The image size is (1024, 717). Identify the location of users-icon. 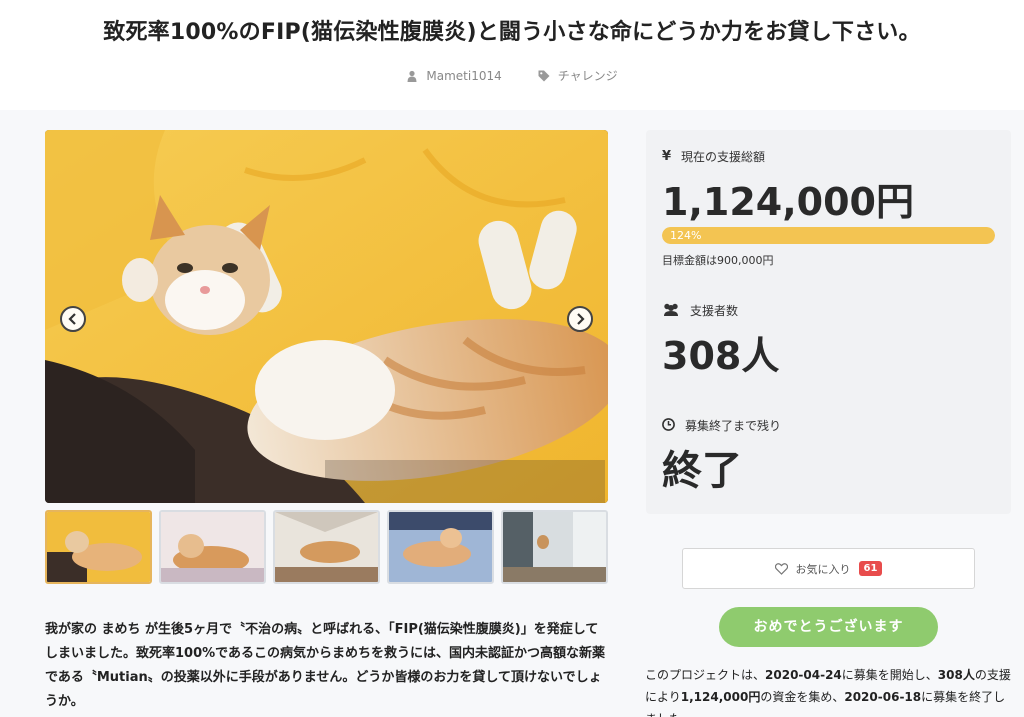
(671, 311).